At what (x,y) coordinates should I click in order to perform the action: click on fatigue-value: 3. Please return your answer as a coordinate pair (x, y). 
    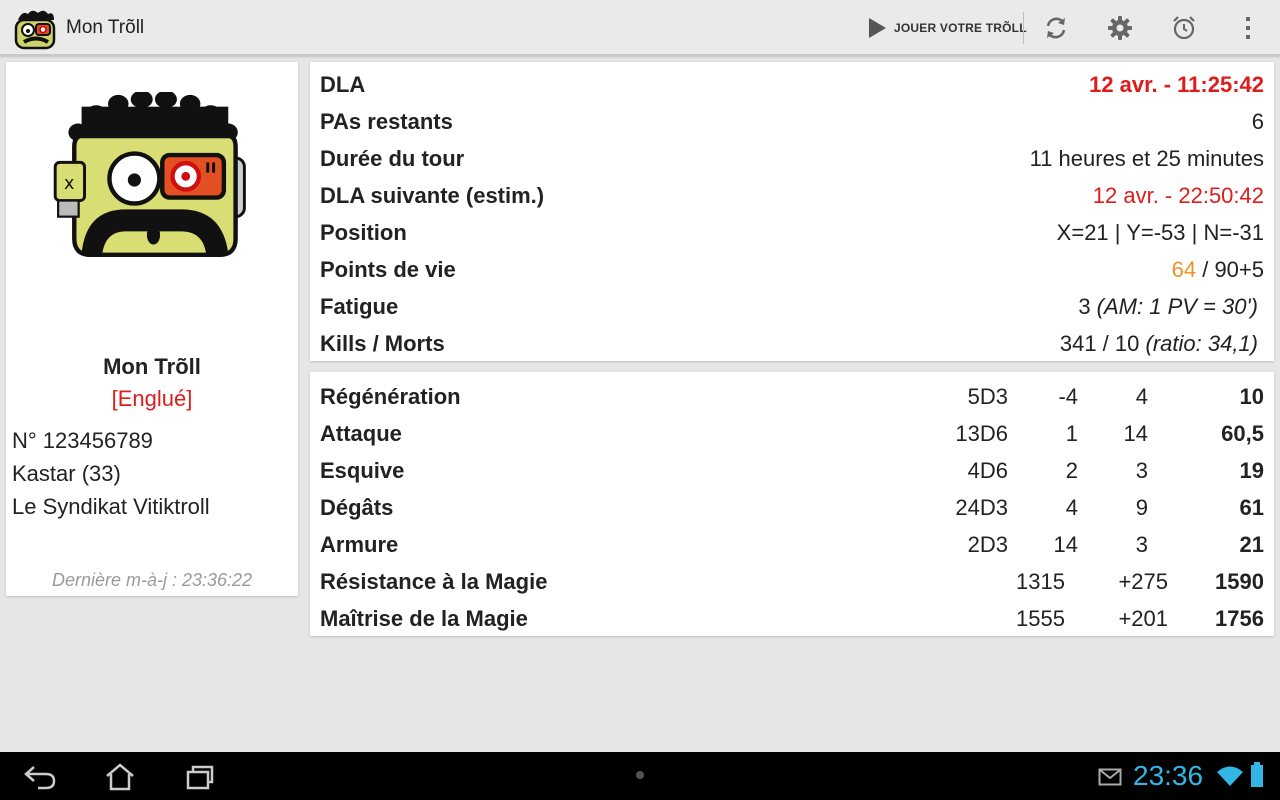
    Looking at the image, I should click on (1087, 306).